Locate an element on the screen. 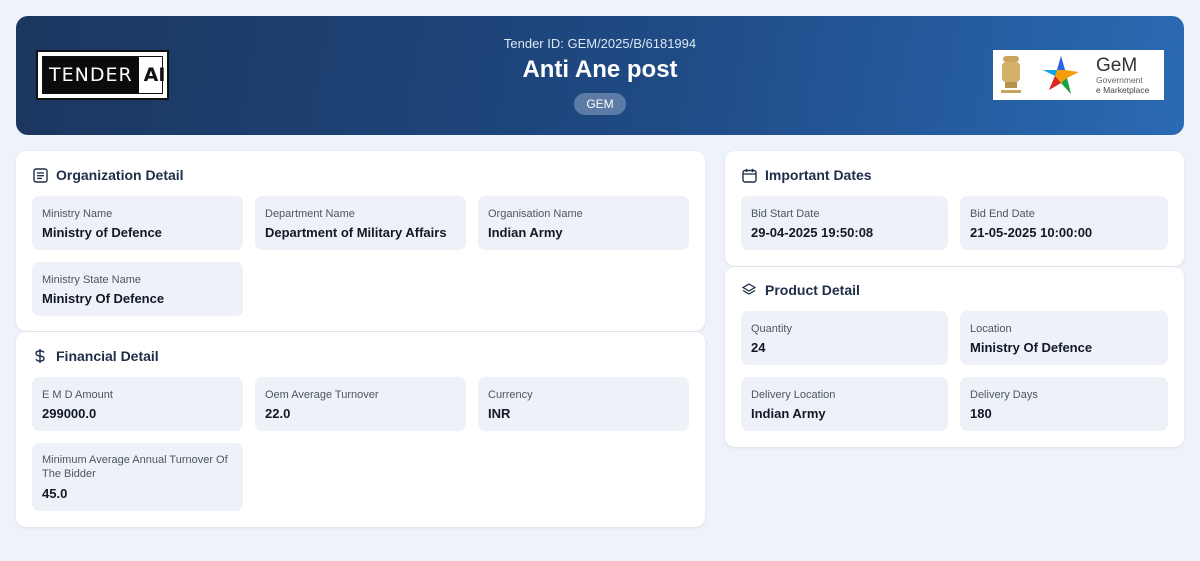 This screenshot has width=1200, height=561. national-emblem-icon is located at coordinates (1011, 74).